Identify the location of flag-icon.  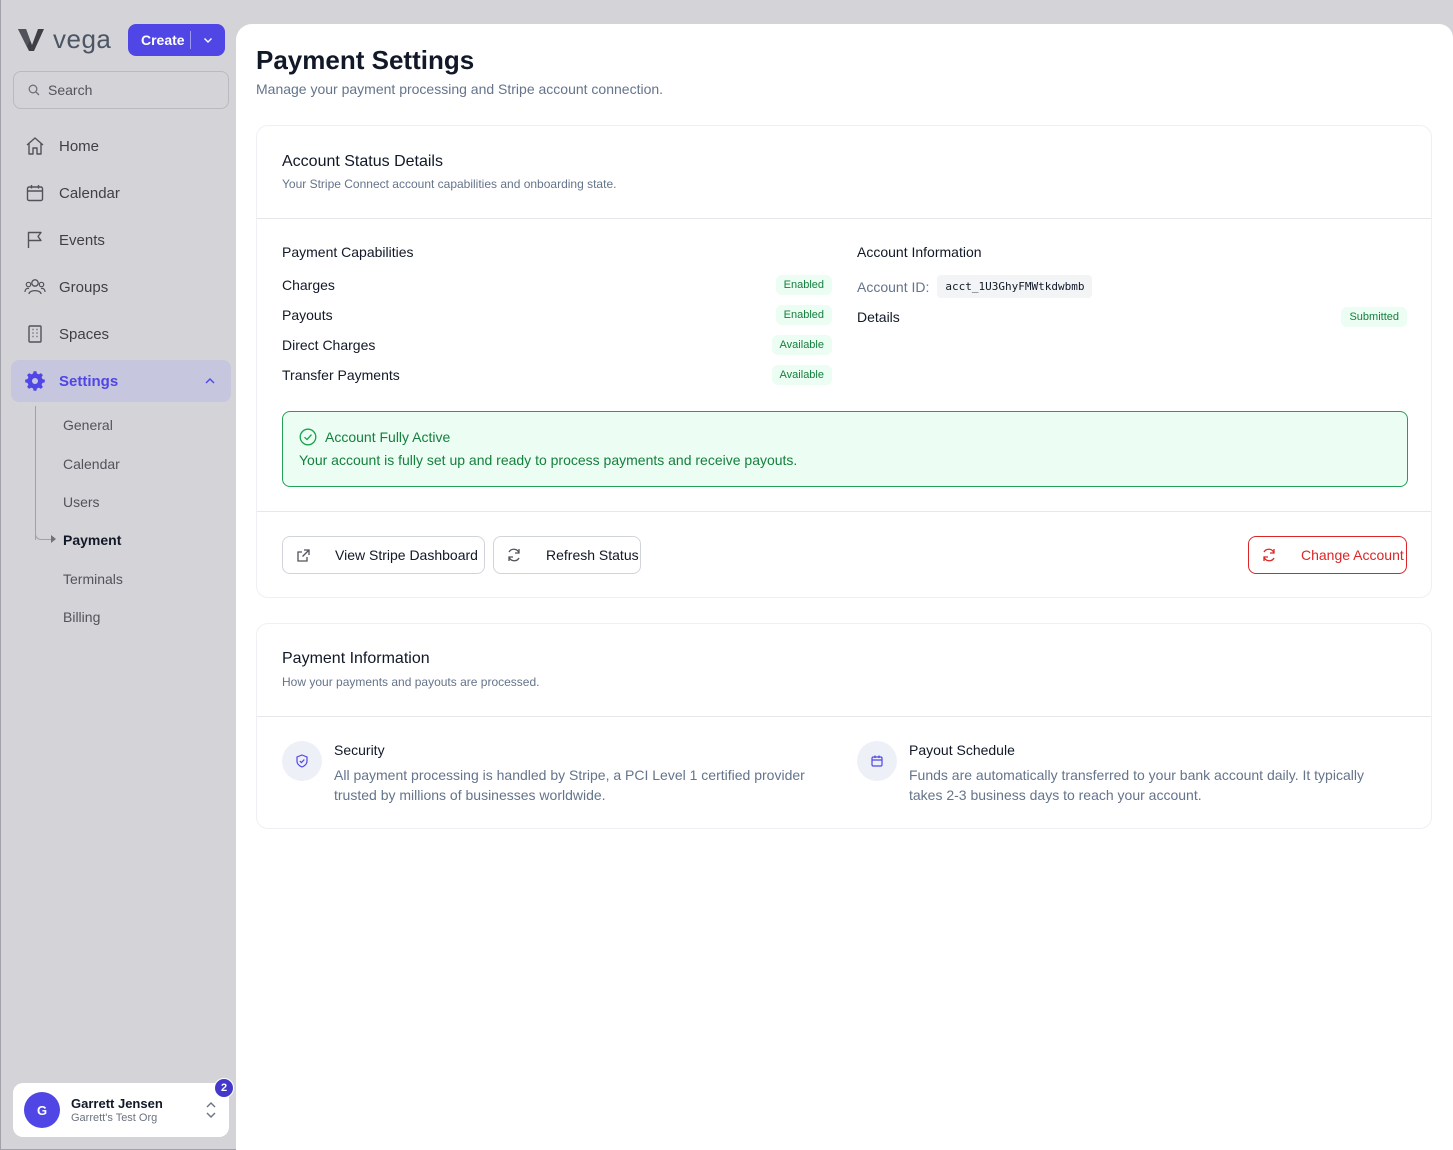
(35, 240).